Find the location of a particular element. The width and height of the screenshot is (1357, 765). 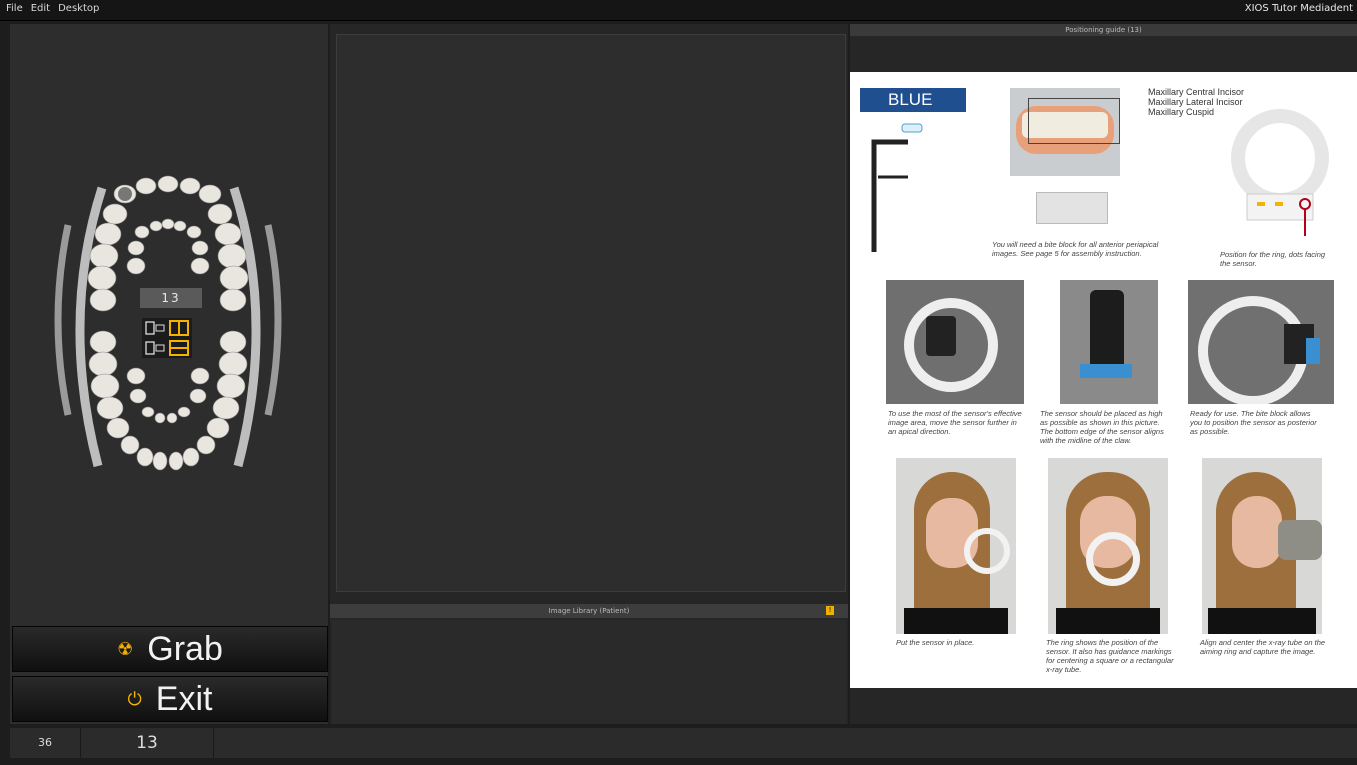

exit-button: ⏻ Exit is located at coordinates (170, 699).